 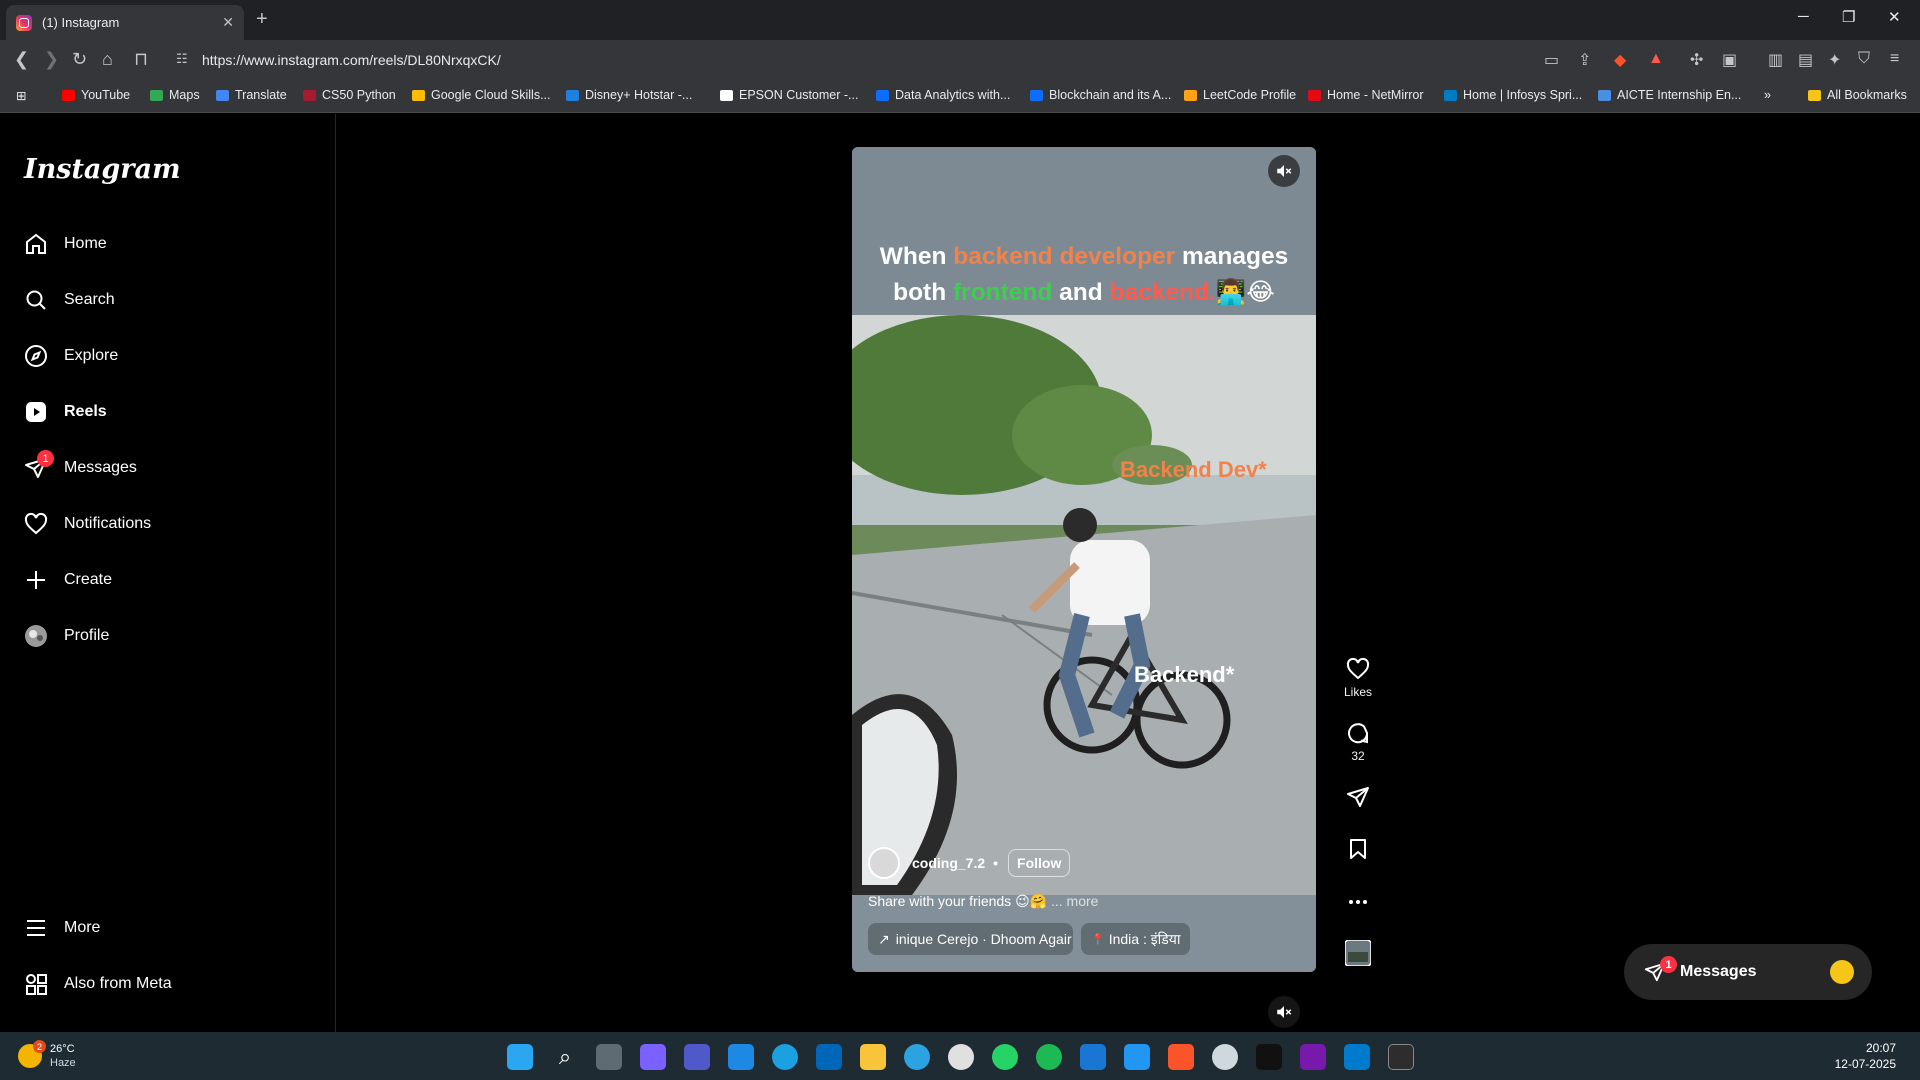 What do you see at coordinates (349, 95) in the screenshot?
I see `bookmark-cs50: CS50 Python` at bounding box center [349, 95].